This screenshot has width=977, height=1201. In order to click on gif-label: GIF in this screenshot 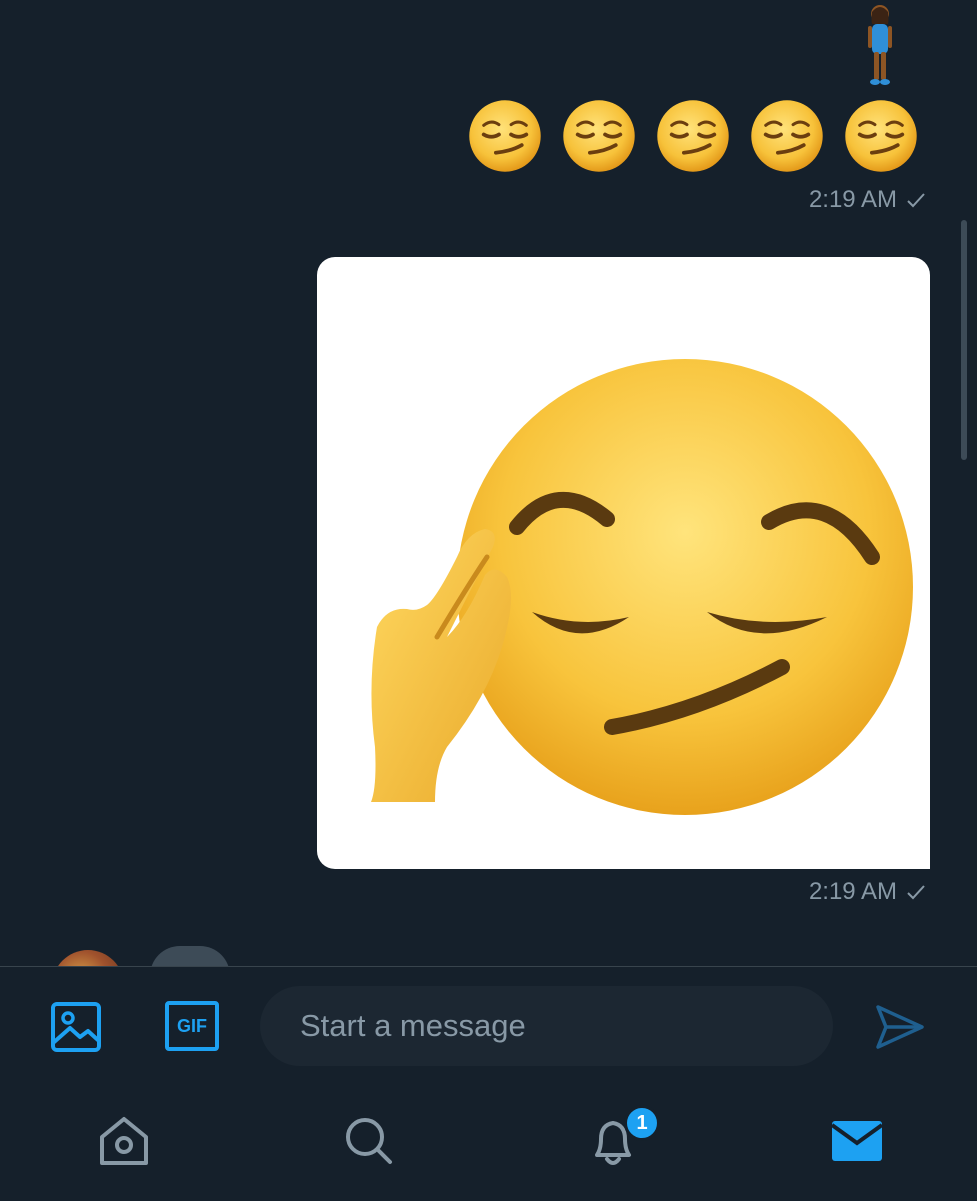, I will do `click(192, 1025)`.